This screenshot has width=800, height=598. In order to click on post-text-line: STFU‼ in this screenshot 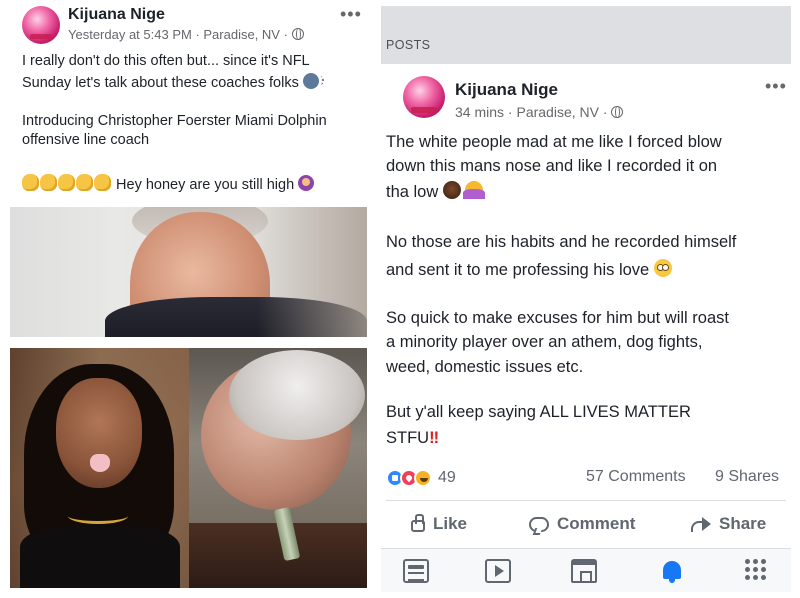, I will do `click(412, 438)`.